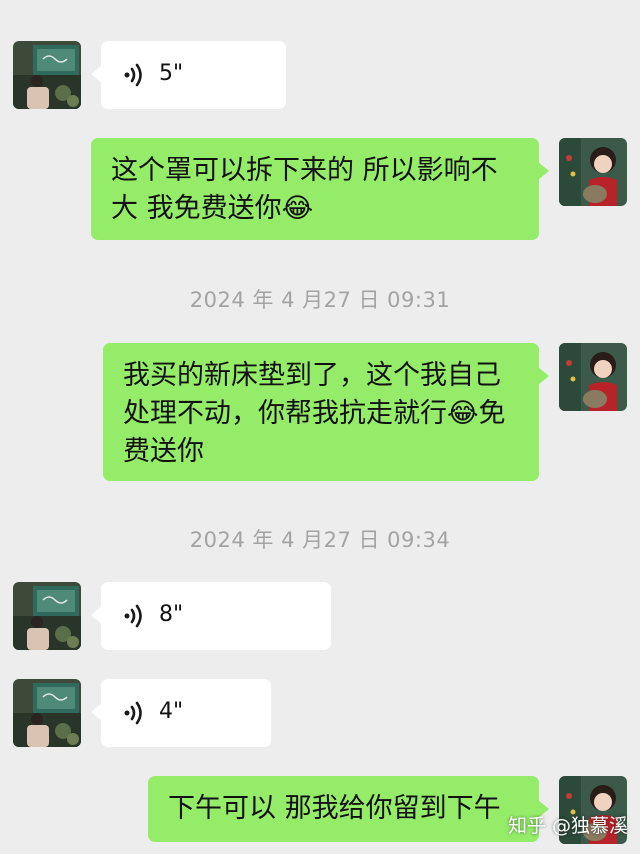 This screenshot has width=640, height=854. Describe the element at coordinates (171, 614) in the screenshot. I see `voice-duration: 8"` at that location.